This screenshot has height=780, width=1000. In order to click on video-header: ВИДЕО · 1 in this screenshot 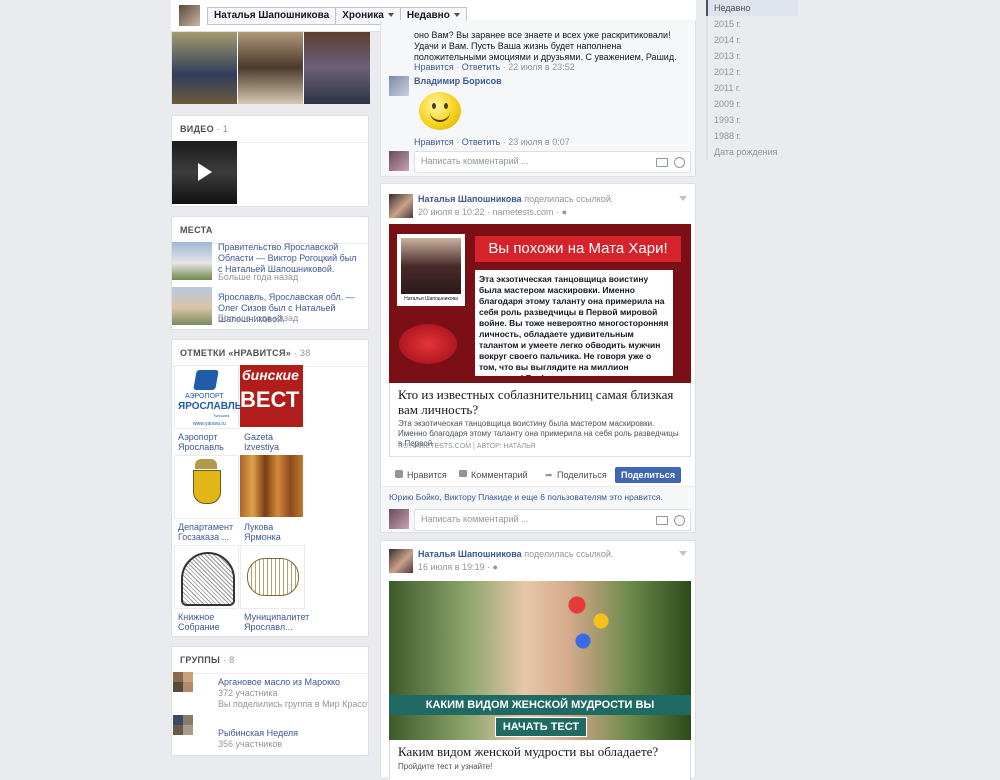, I will do `click(270, 129)`.